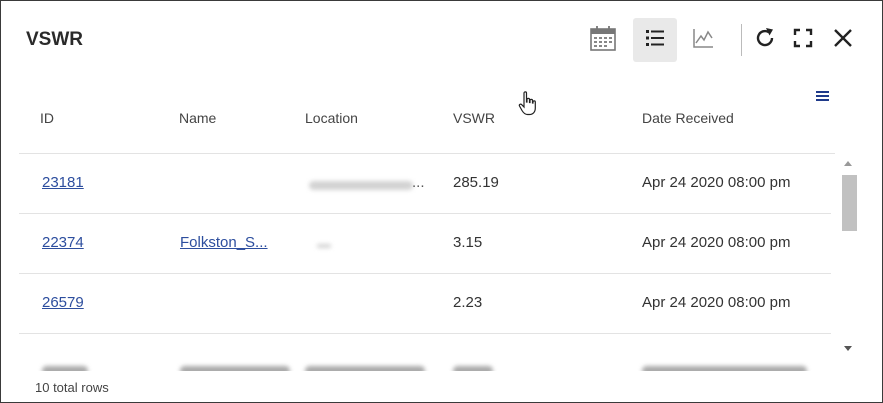  Describe the element at coordinates (63, 302) in the screenshot. I see `row-id-link: 26579` at that location.